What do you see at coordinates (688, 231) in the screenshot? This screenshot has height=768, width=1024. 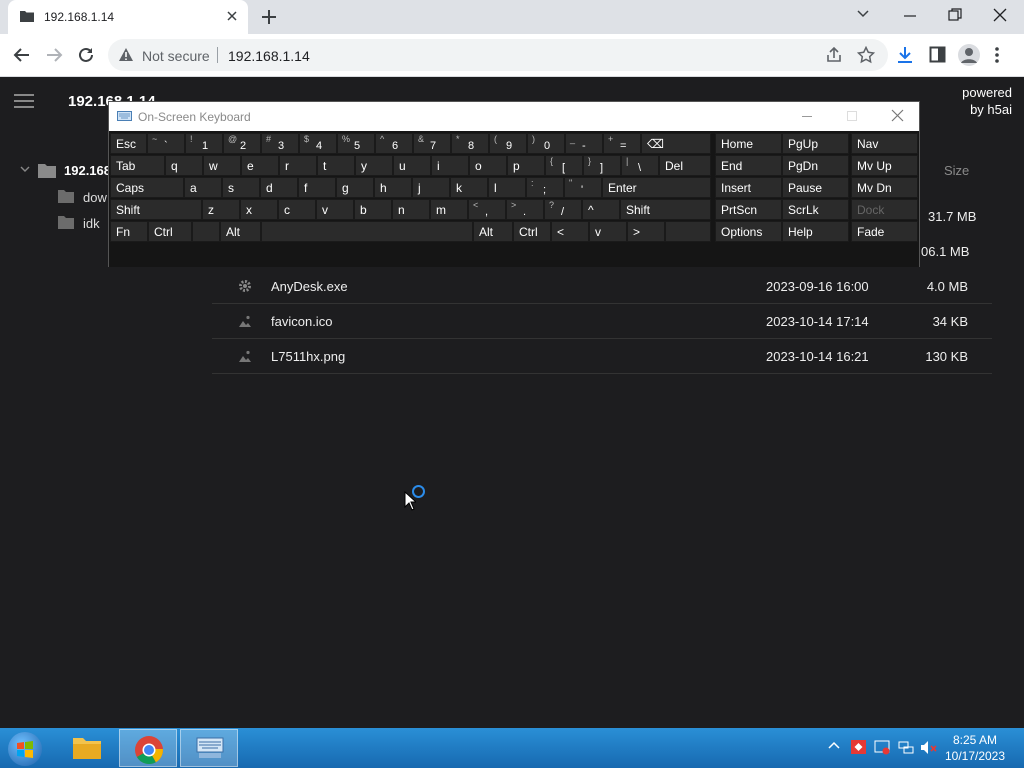 I see `menu-key` at bounding box center [688, 231].